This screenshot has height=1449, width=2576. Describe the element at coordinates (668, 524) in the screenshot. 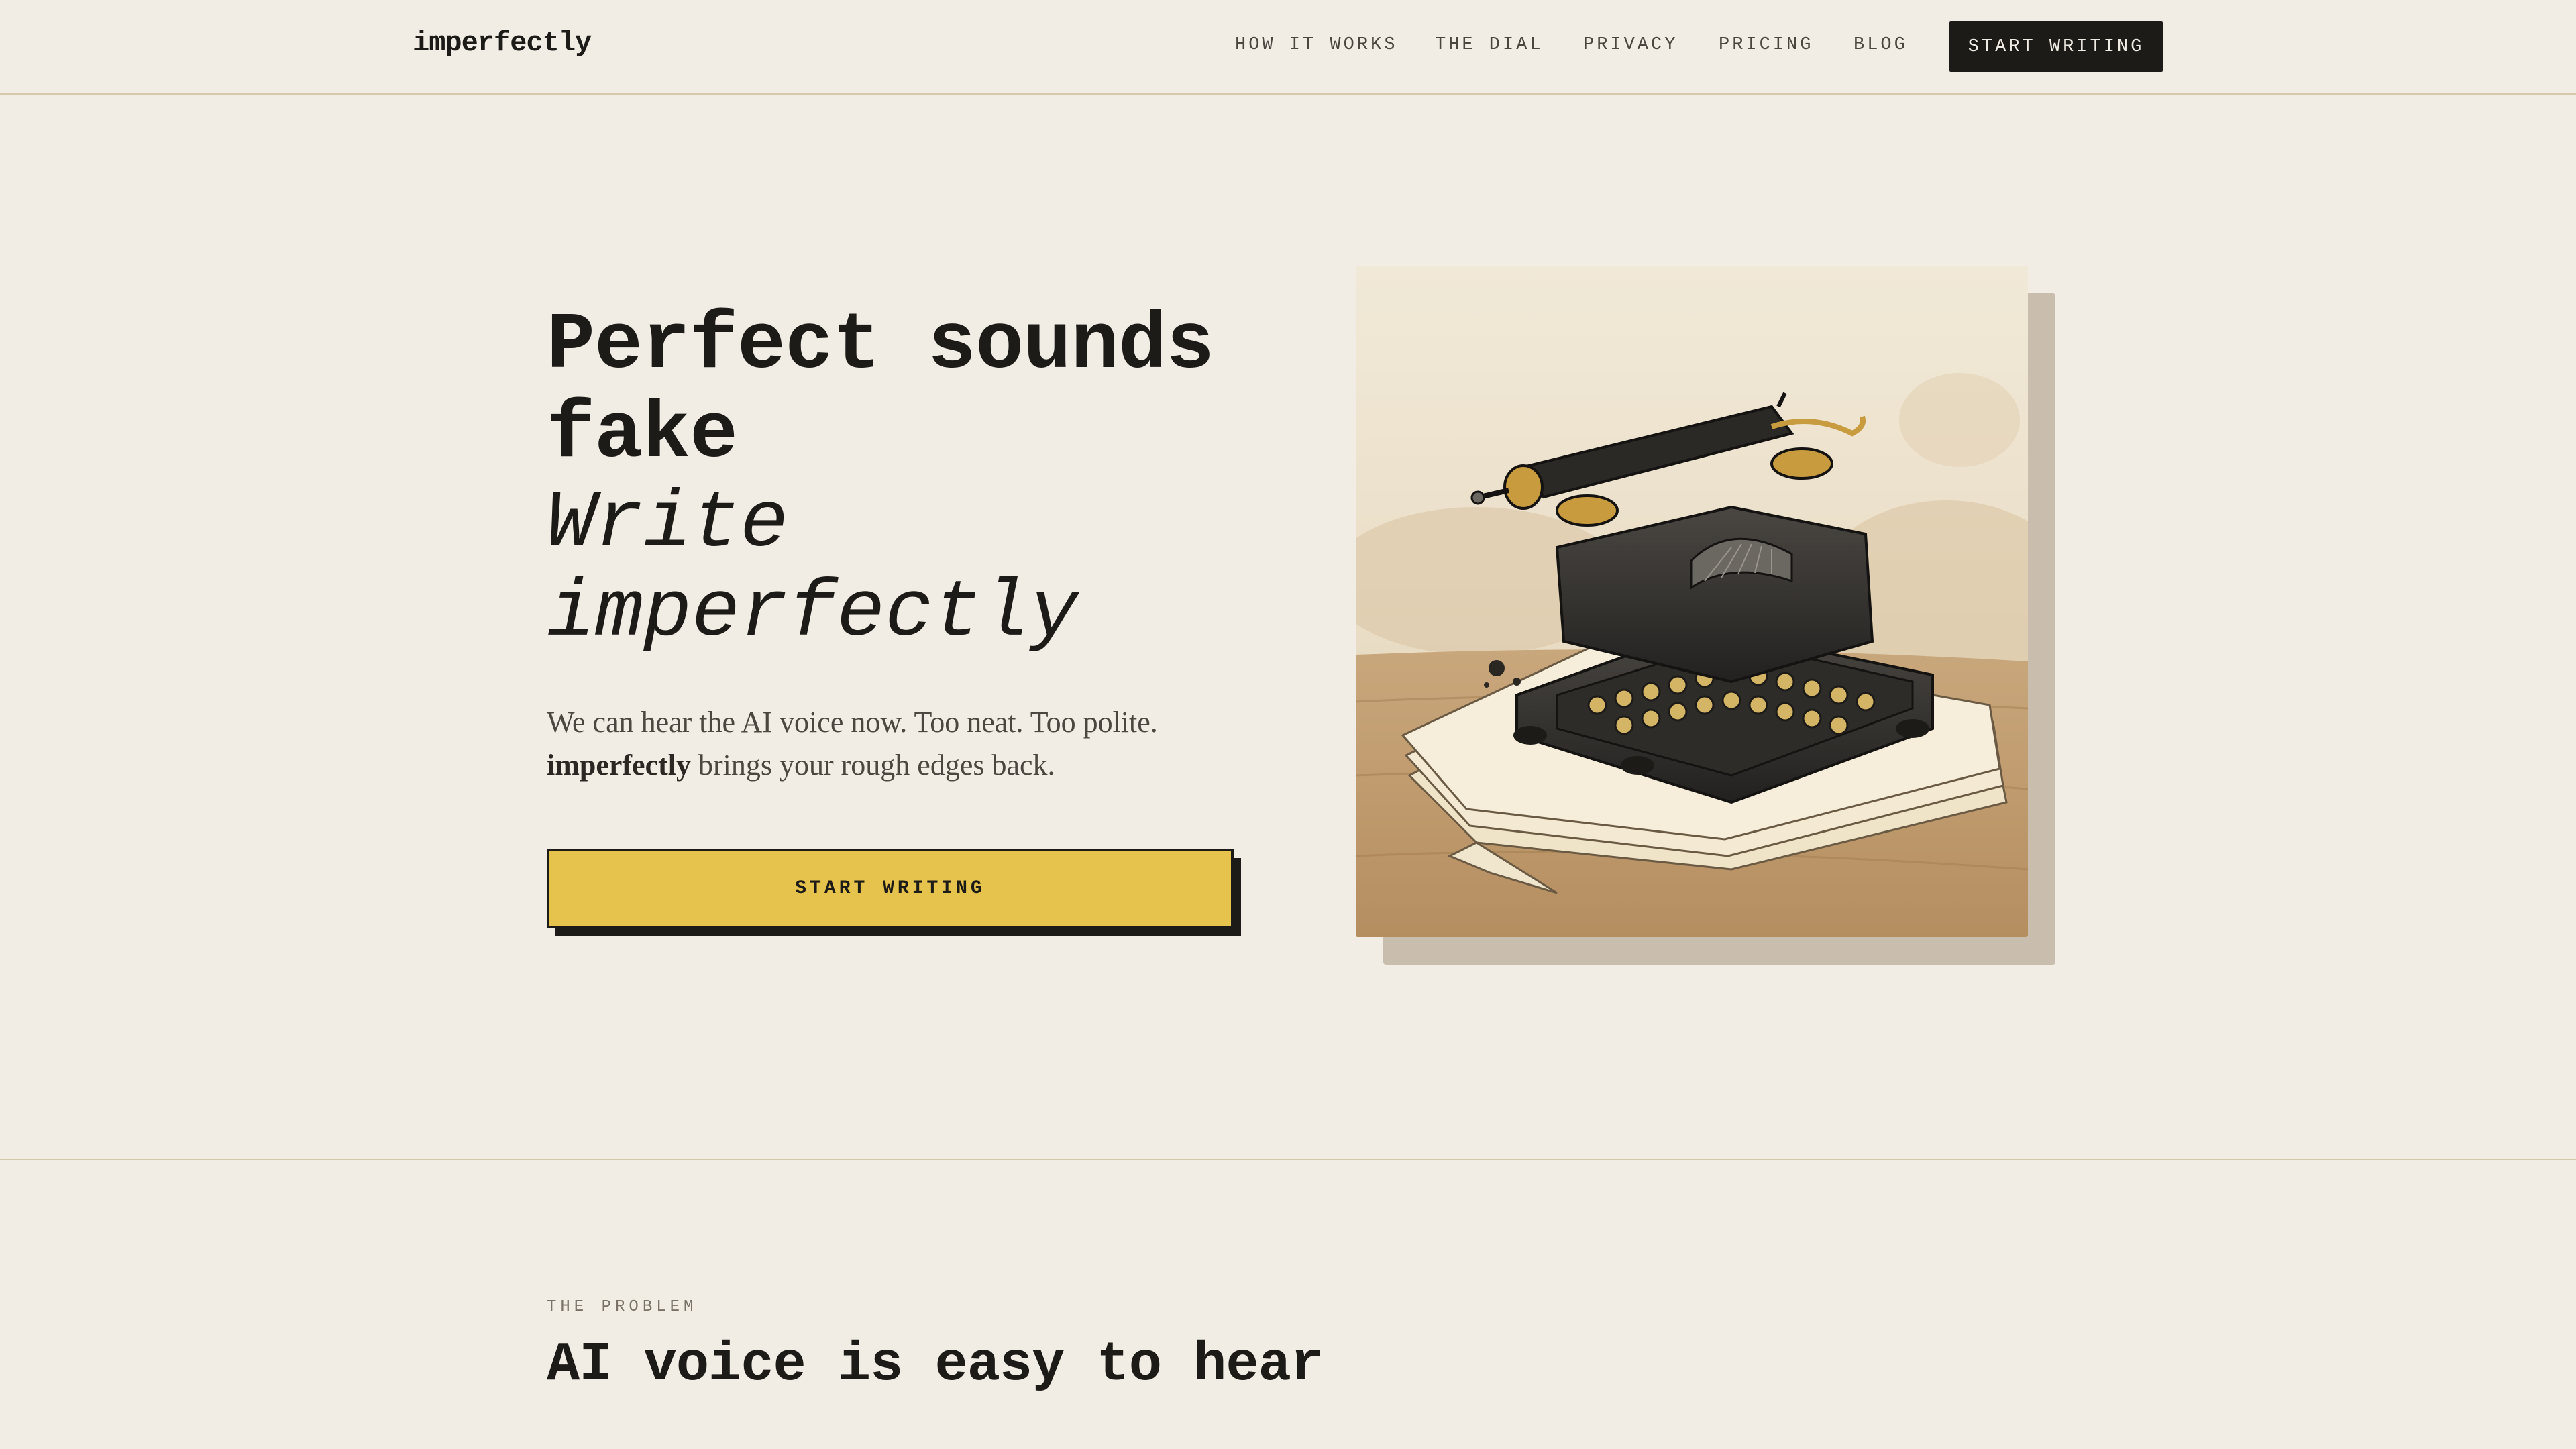

I see `hero-title-italic-line: Write` at that location.